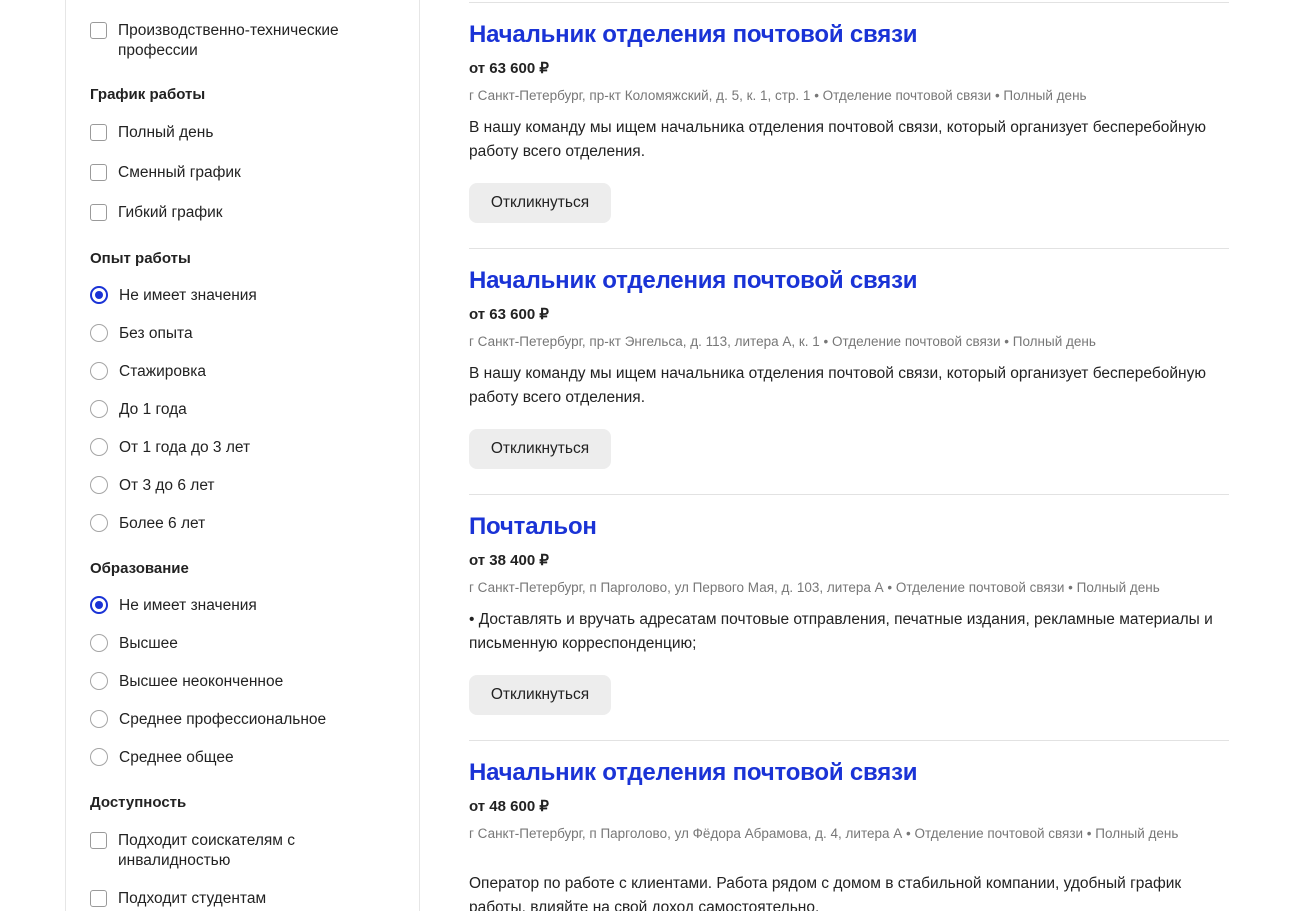  I want to click on filter-option-disability: Подходит соискателям с инвалидностью, so click(204, 851).